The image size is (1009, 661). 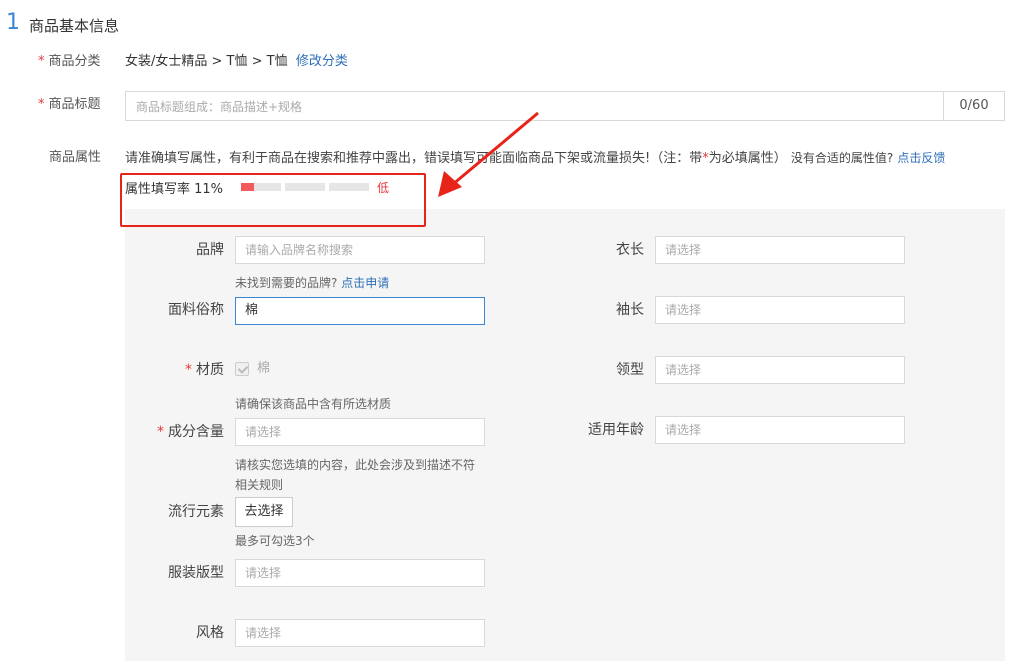 What do you see at coordinates (780, 310) in the screenshot?
I see `sleeve-select: 请选择` at bounding box center [780, 310].